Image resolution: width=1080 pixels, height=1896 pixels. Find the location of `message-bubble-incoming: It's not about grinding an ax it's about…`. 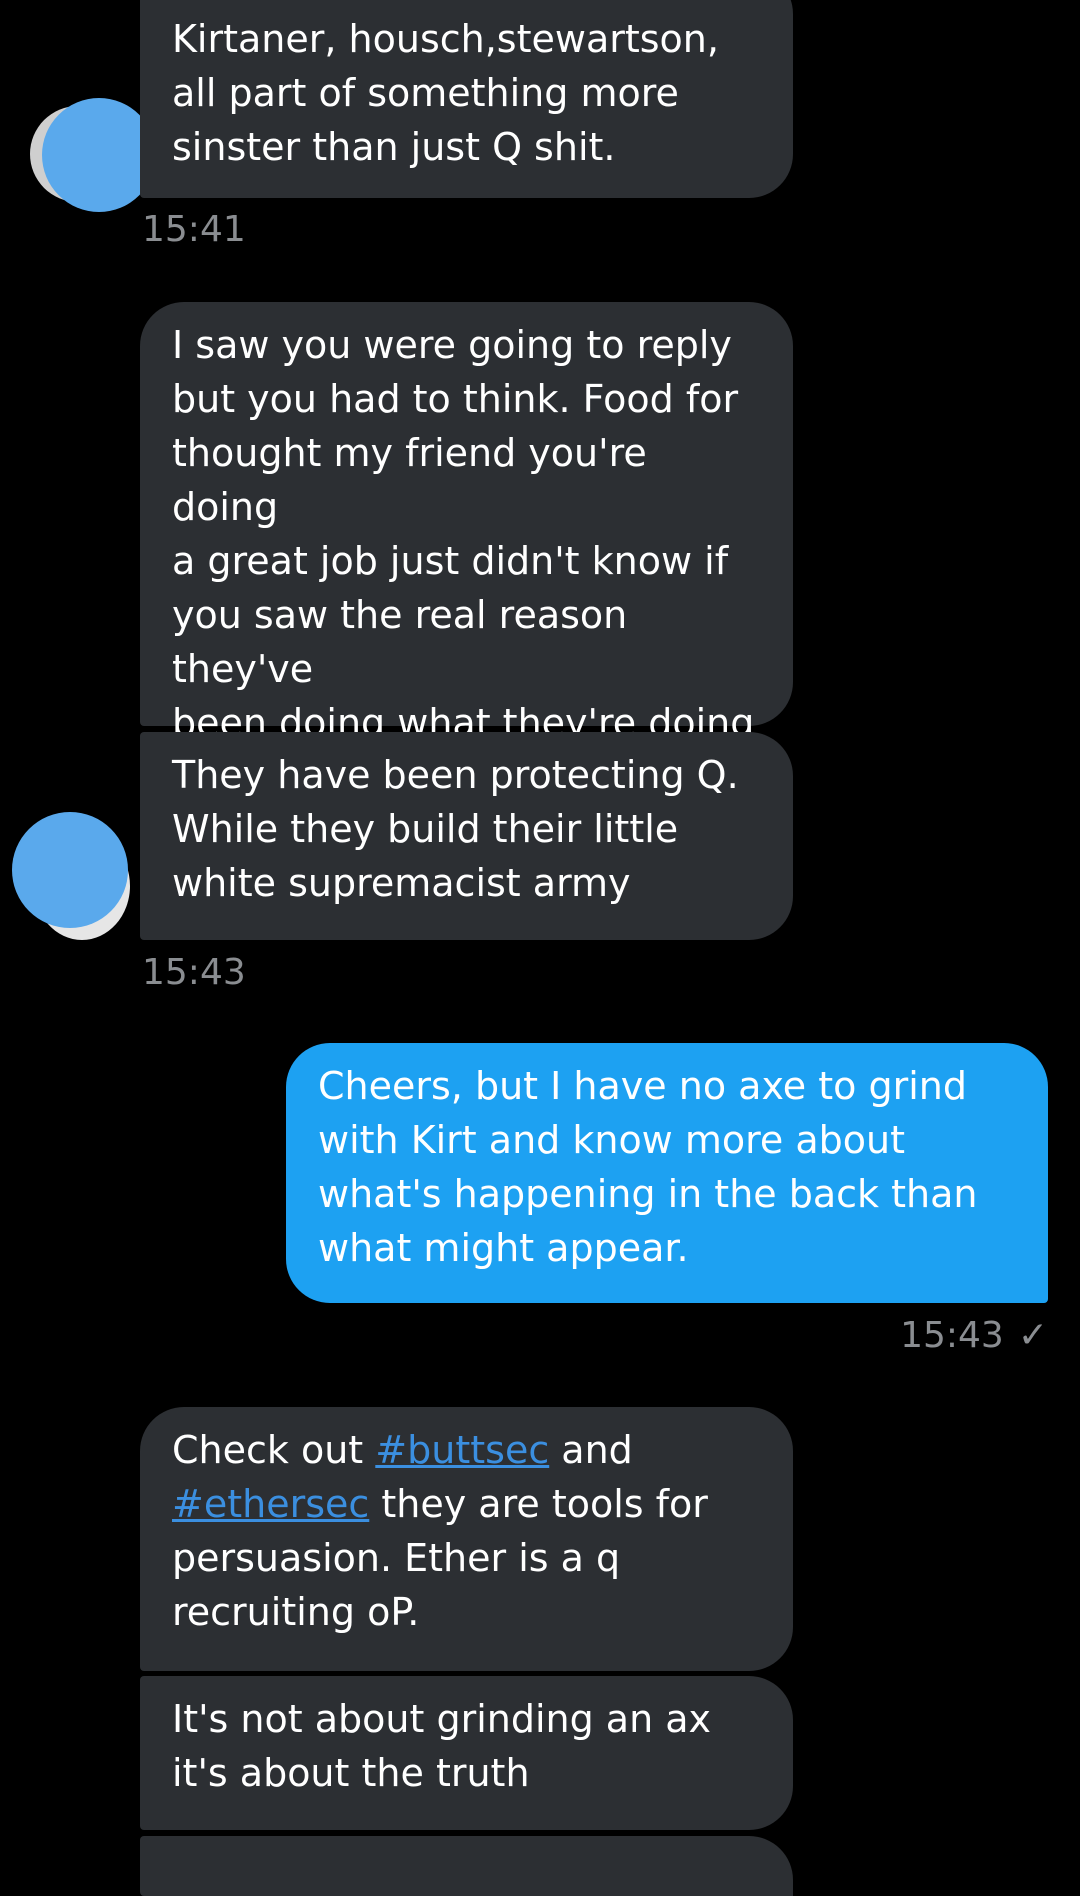

message-bubble-incoming: It's not about grinding an ax it's about… is located at coordinates (466, 1753).